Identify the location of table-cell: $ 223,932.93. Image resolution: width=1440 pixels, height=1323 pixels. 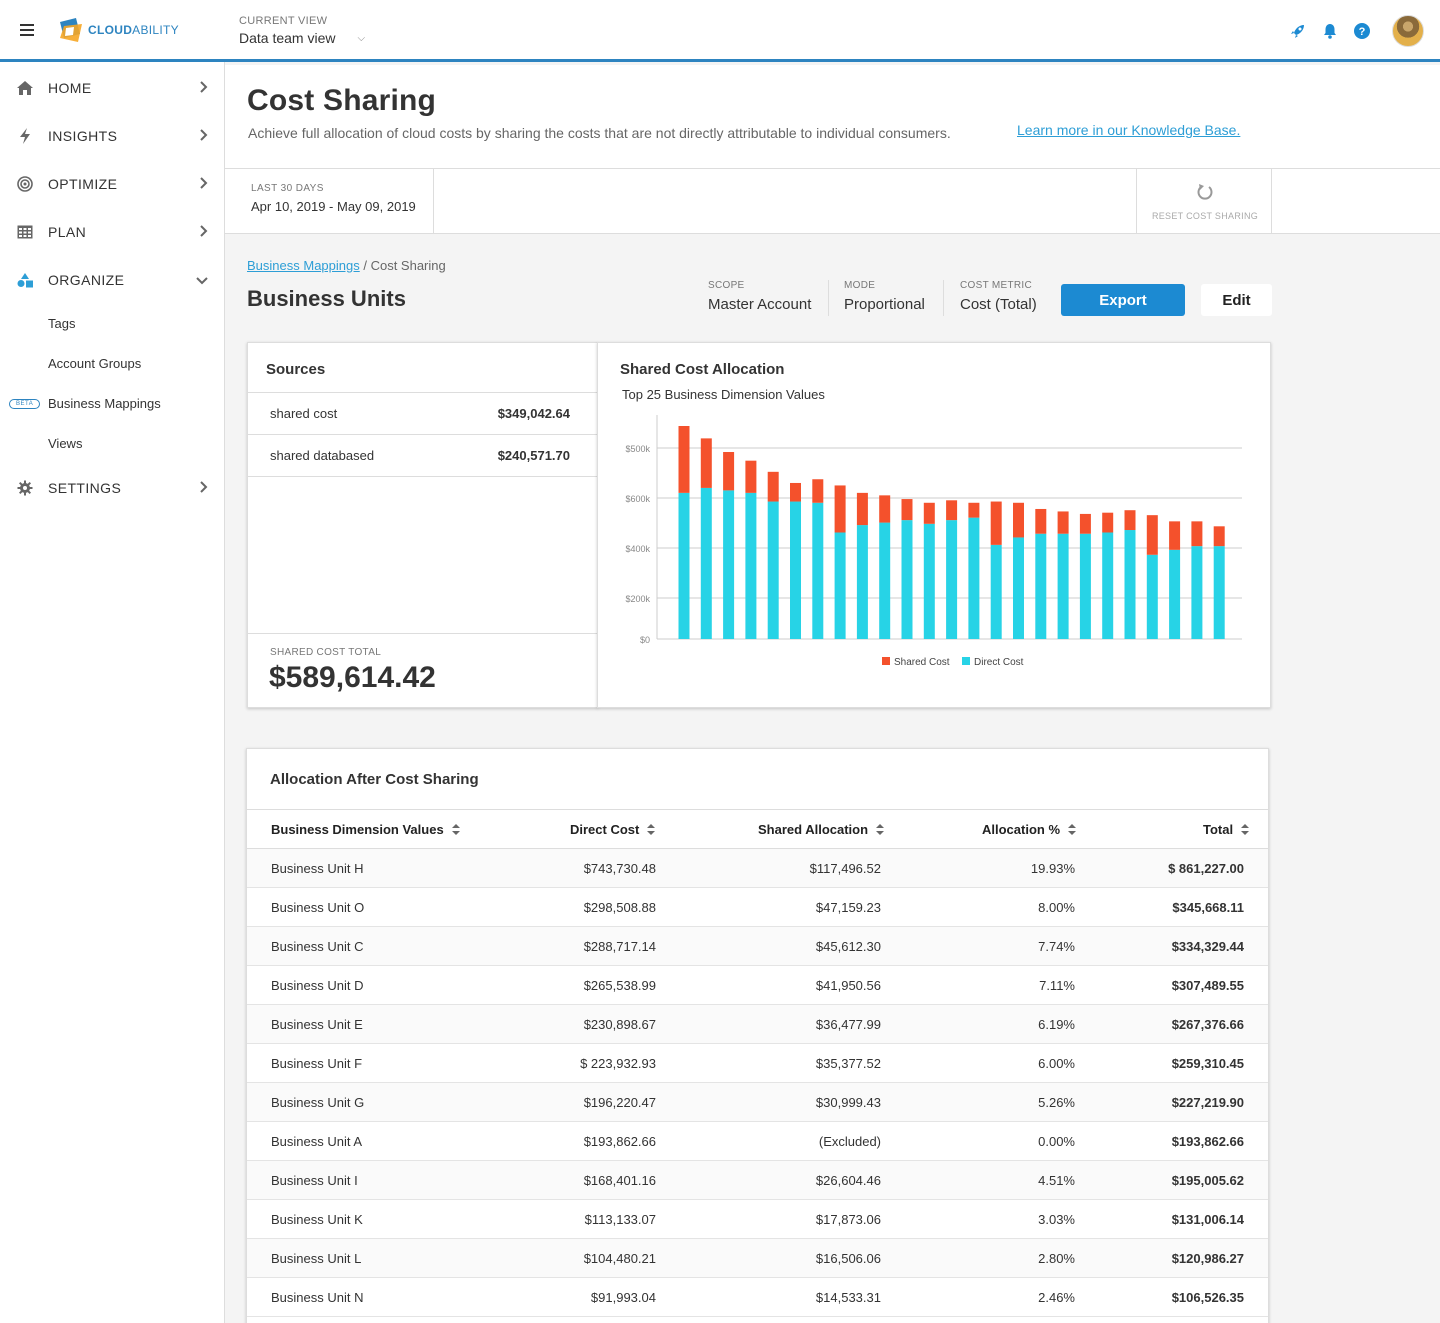
(618, 1063).